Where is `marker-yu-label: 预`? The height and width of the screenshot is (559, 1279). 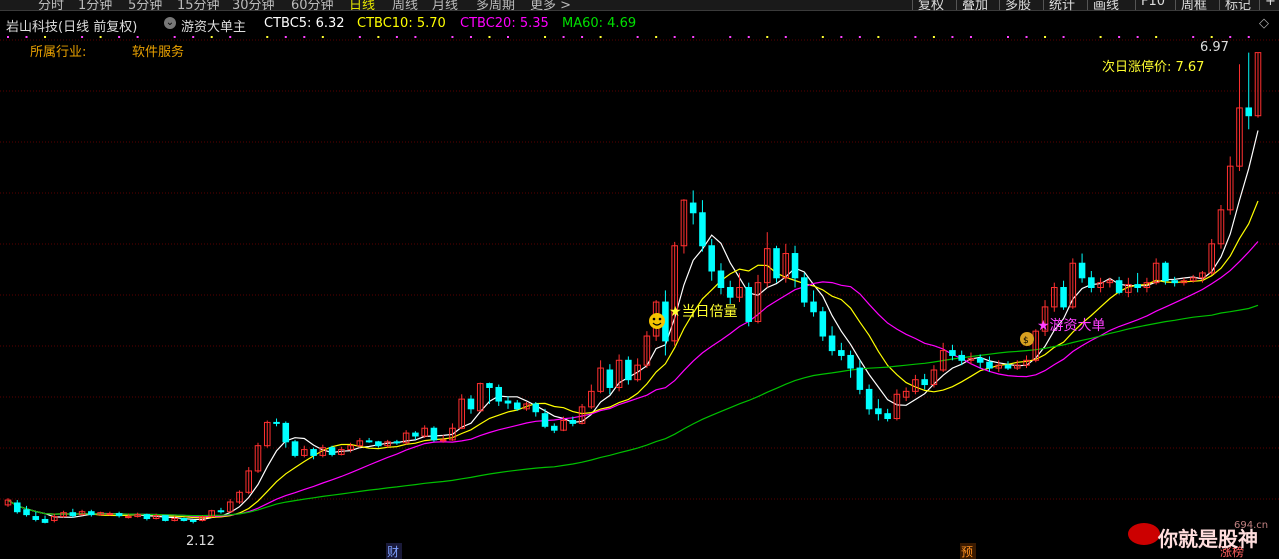
marker-yu-label: 预 is located at coordinates (967, 552).